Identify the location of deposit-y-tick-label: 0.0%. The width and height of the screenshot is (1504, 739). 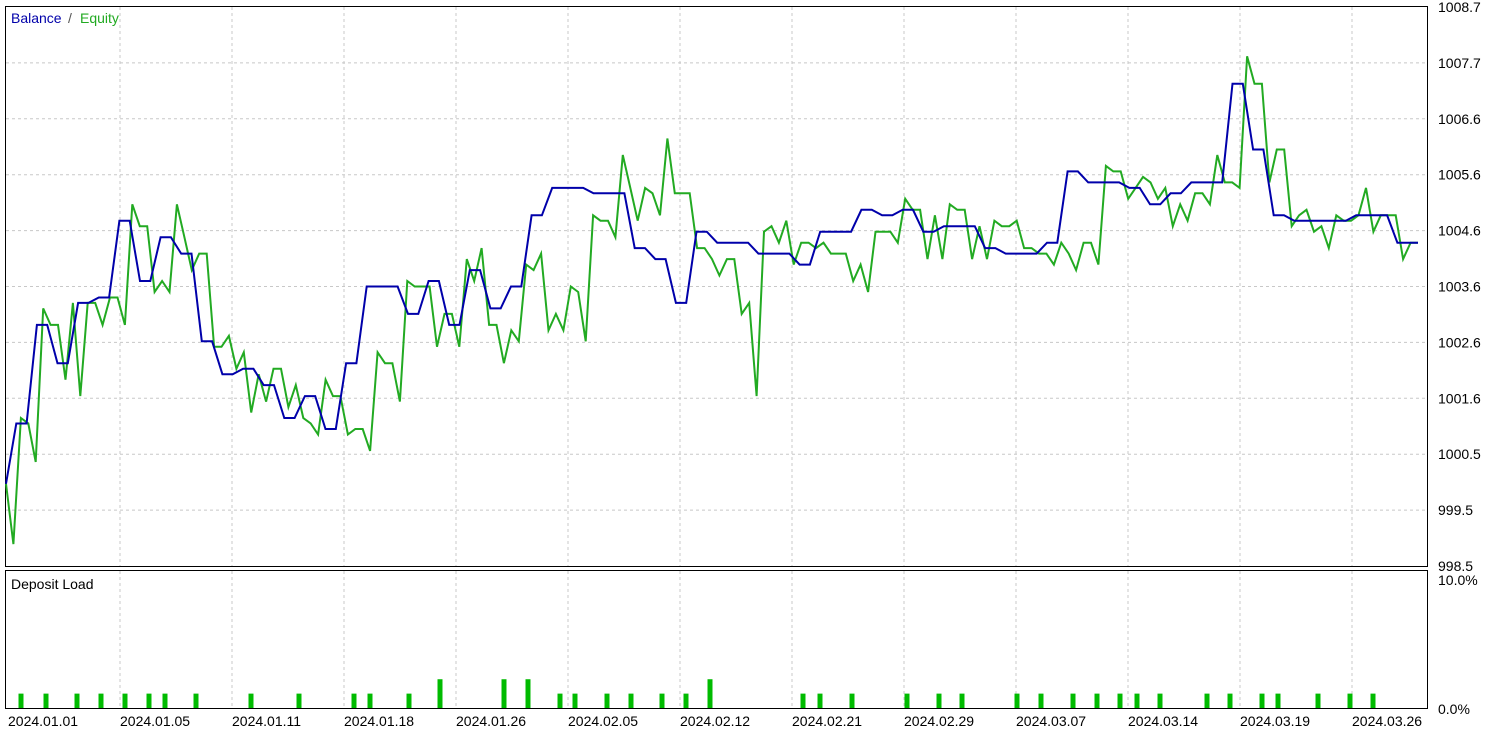
(1454, 709).